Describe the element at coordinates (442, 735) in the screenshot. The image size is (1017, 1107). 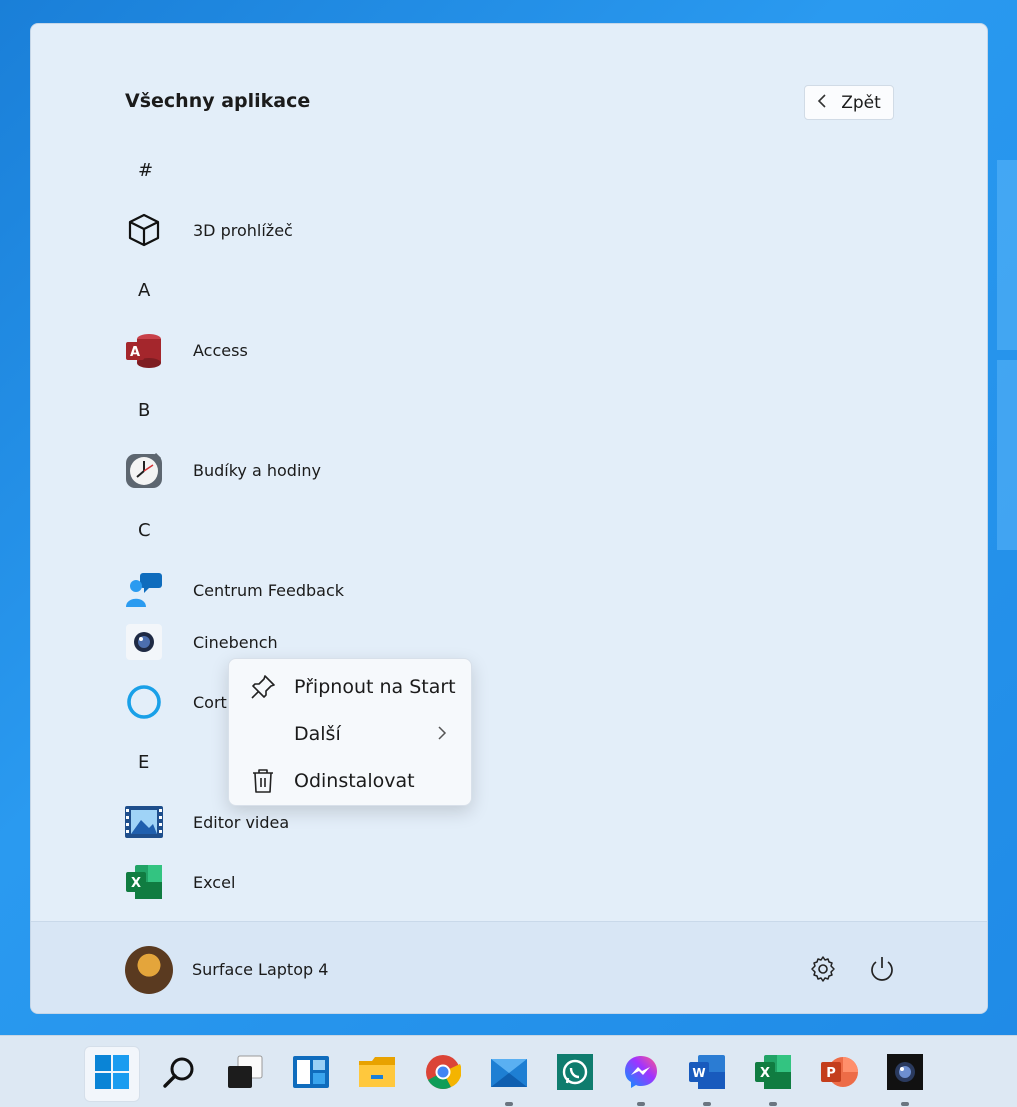
I see `chevron-right-icon` at that location.